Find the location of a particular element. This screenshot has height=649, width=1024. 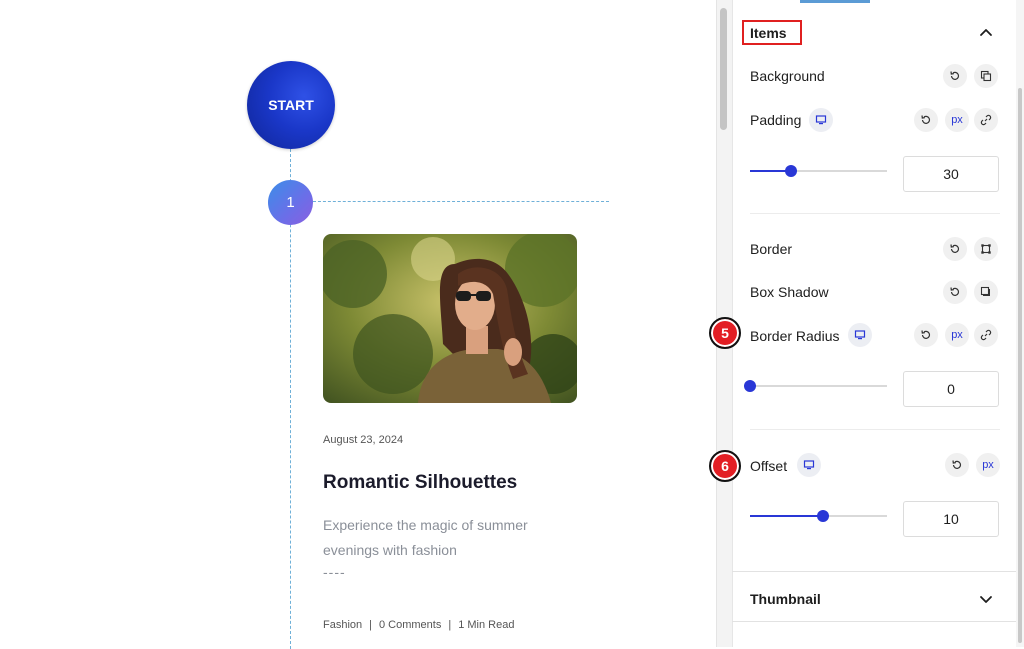

border-radius-responsive-button is located at coordinates (860, 335).